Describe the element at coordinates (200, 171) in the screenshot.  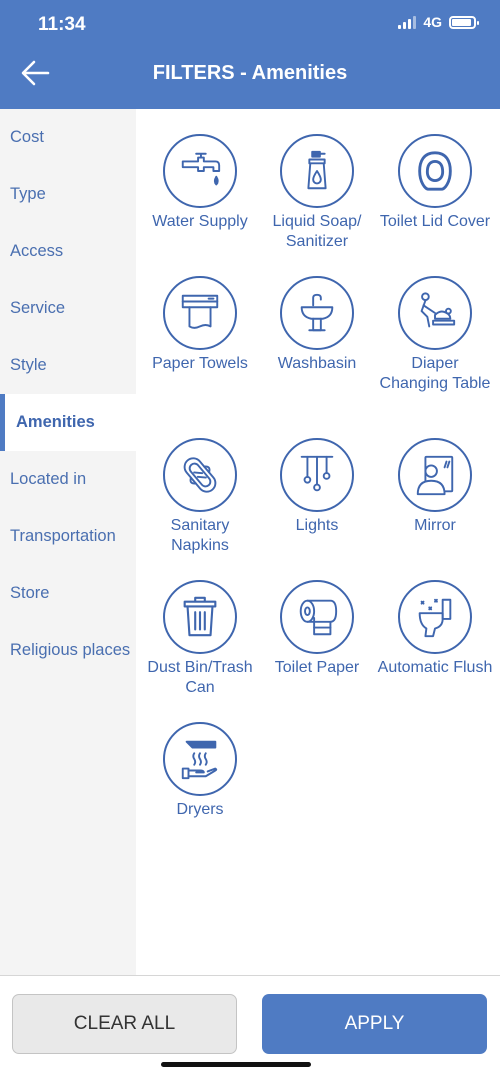
I see `faucet-icon` at that location.